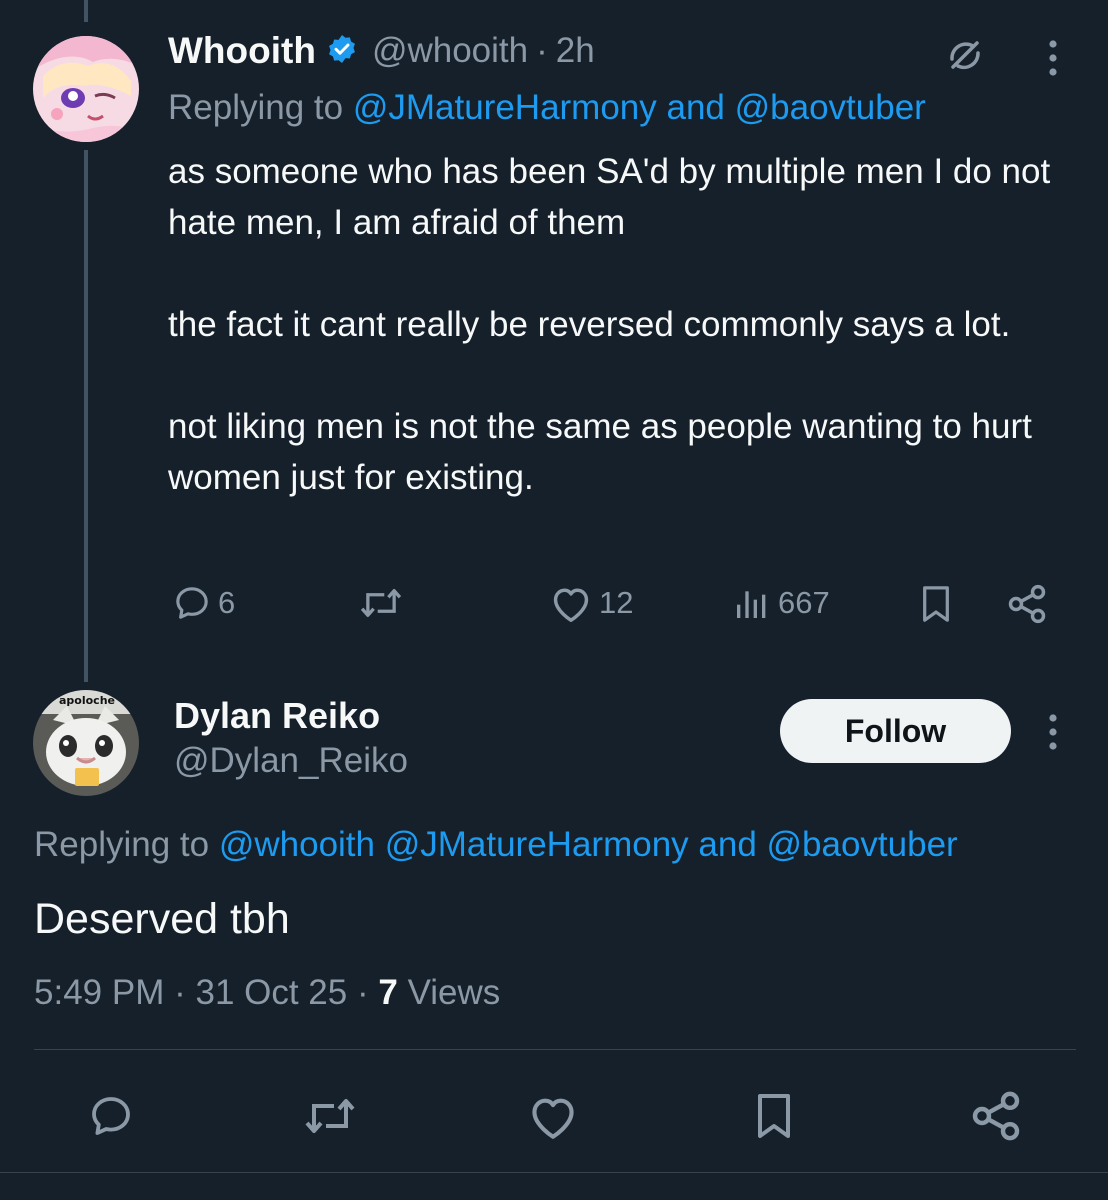 This screenshot has width=1108, height=1200. Describe the element at coordinates (965, 57) in the screenshot. I see `grok-icon` at that location.